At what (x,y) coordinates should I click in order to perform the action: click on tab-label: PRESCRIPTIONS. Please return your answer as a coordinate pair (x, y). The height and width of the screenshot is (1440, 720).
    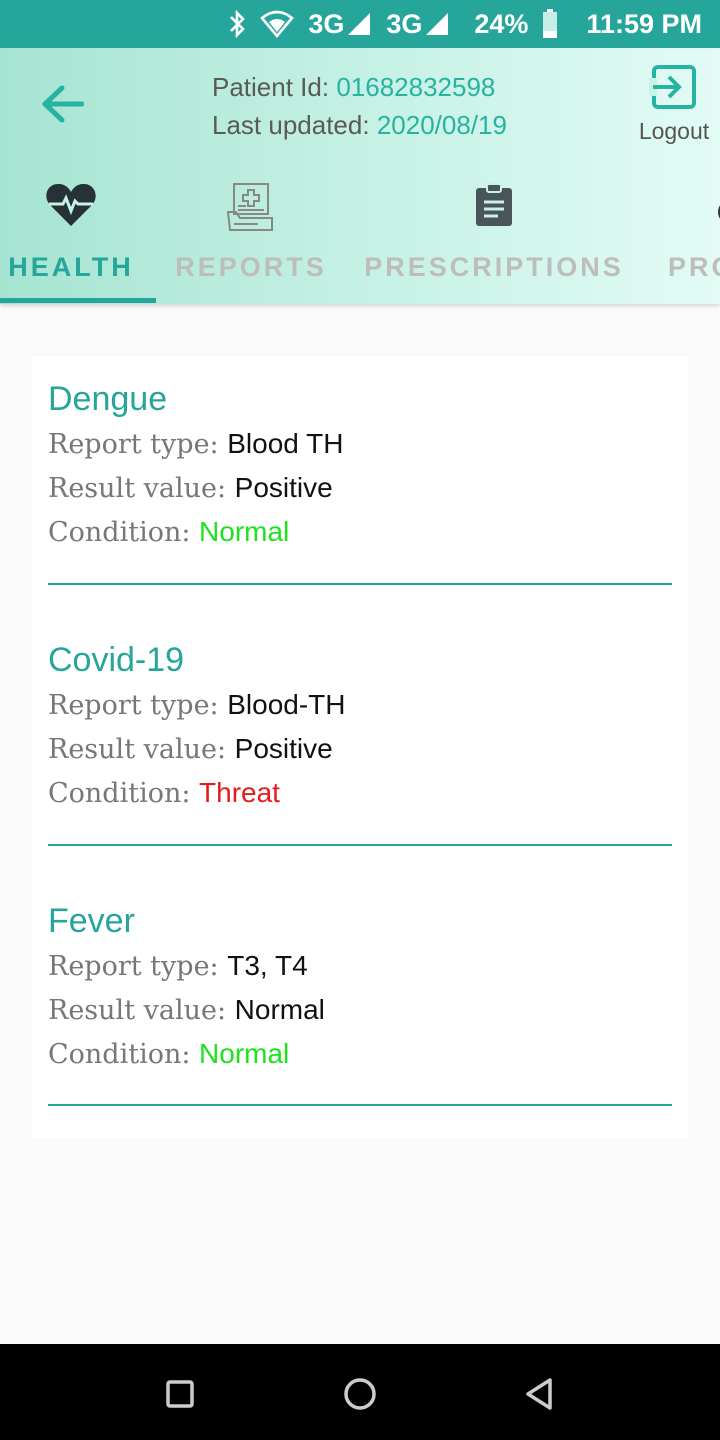
    Looking at the image, I should click on (494, 267).